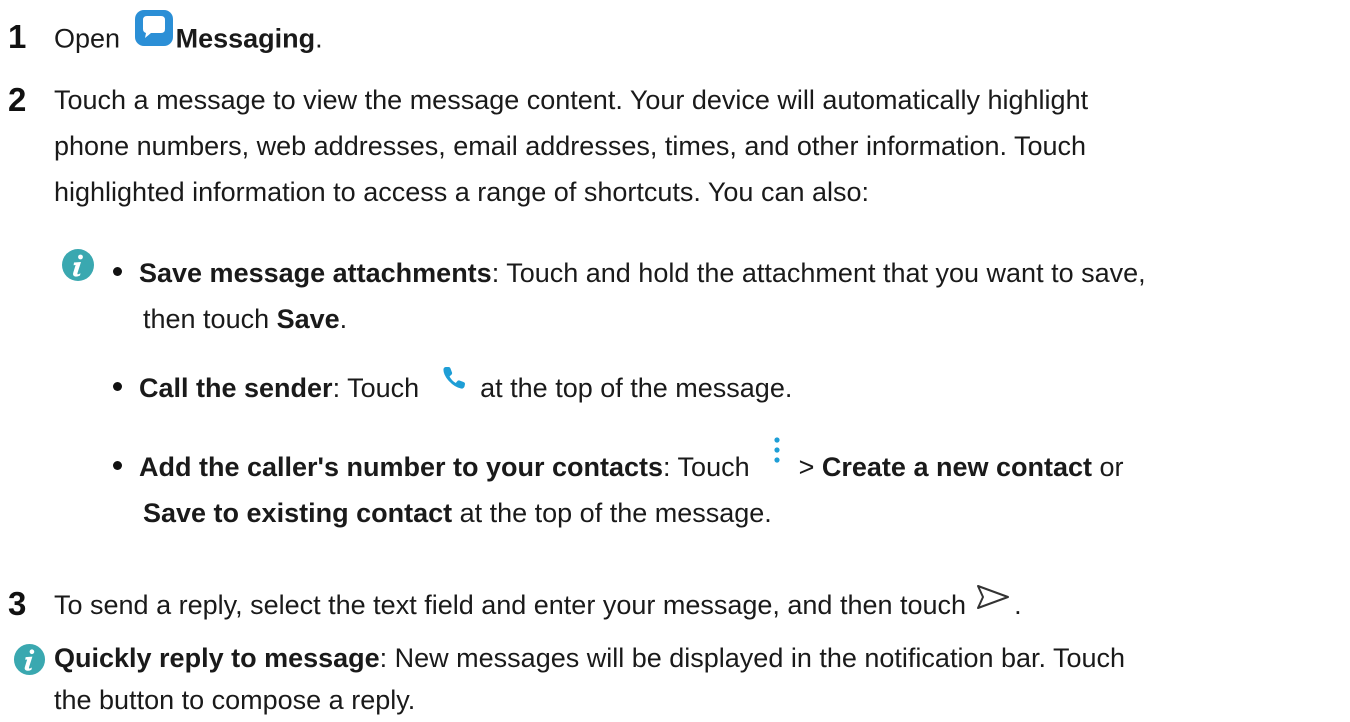 The width and height of the screenshot is (1350, 722). What do you see at coordinates (401, 467) in the screenshot?
I see `bullet-3-title: Add the caller's number to your contacts` at bounding box center [401, 467].